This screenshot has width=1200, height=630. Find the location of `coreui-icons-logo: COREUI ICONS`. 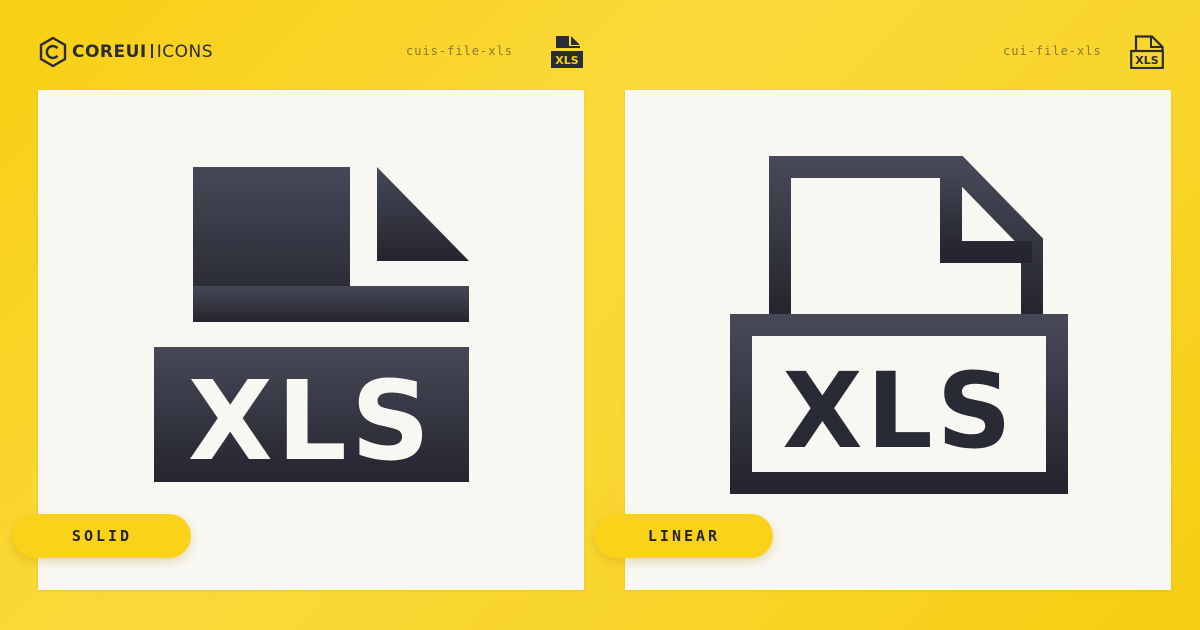

coreui-icons-logo: COREUI ICONS is located at coordinates (125, 52).